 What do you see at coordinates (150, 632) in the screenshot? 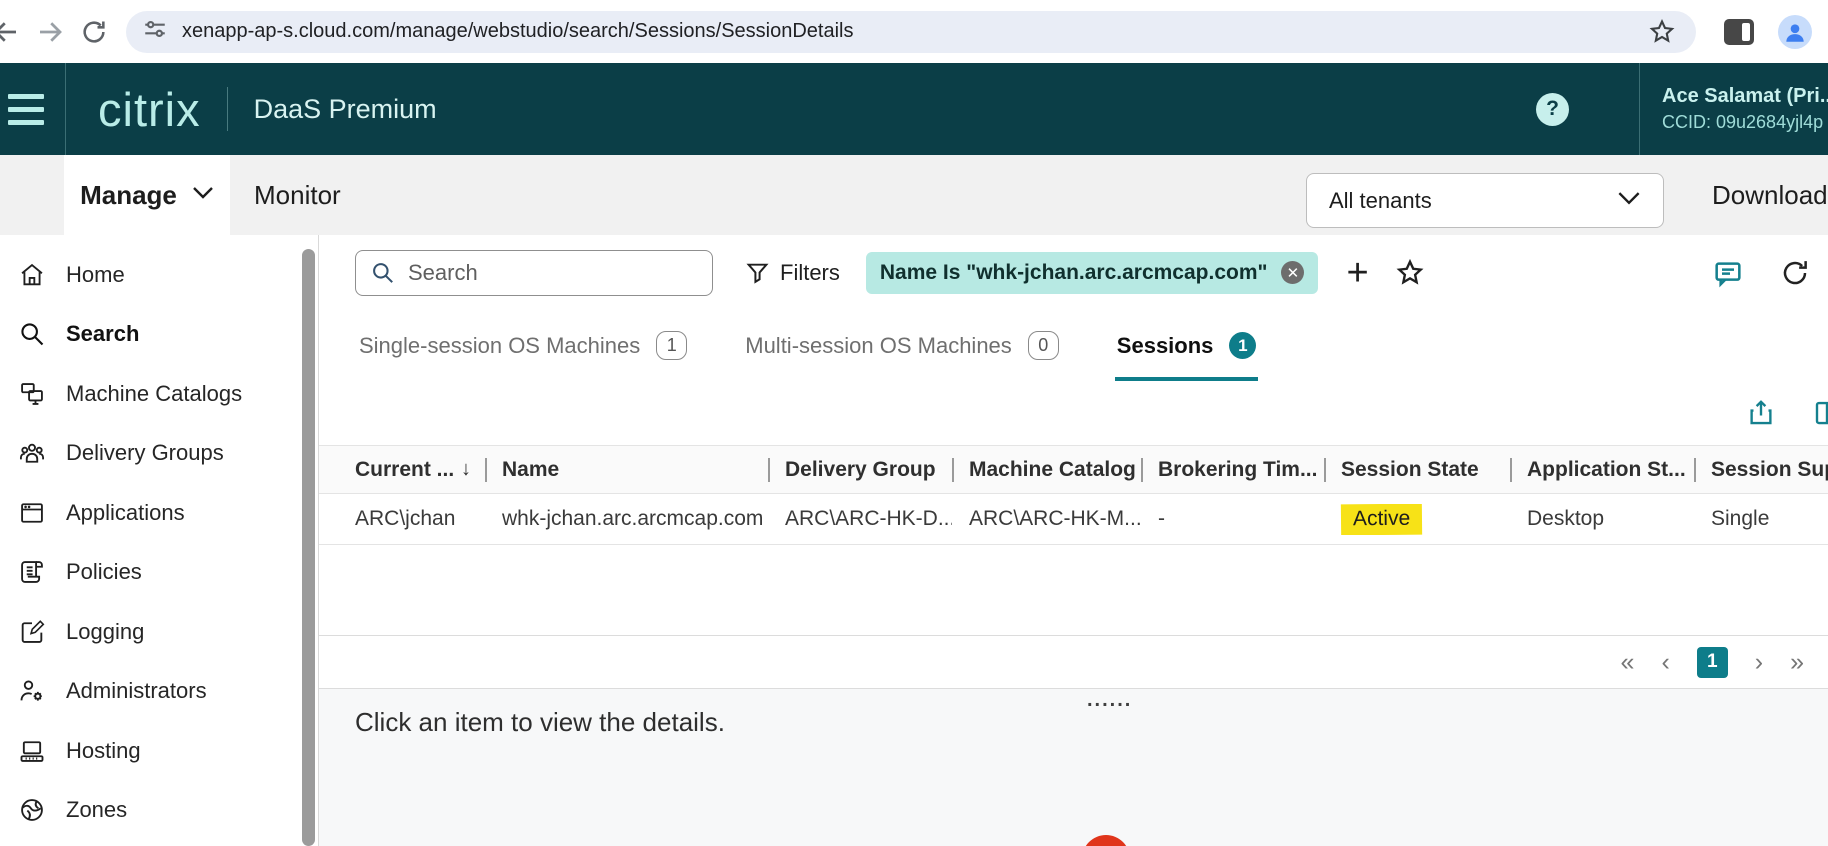
I see `sidebar-item-logging: Logging` at bounding box center [150, 632].